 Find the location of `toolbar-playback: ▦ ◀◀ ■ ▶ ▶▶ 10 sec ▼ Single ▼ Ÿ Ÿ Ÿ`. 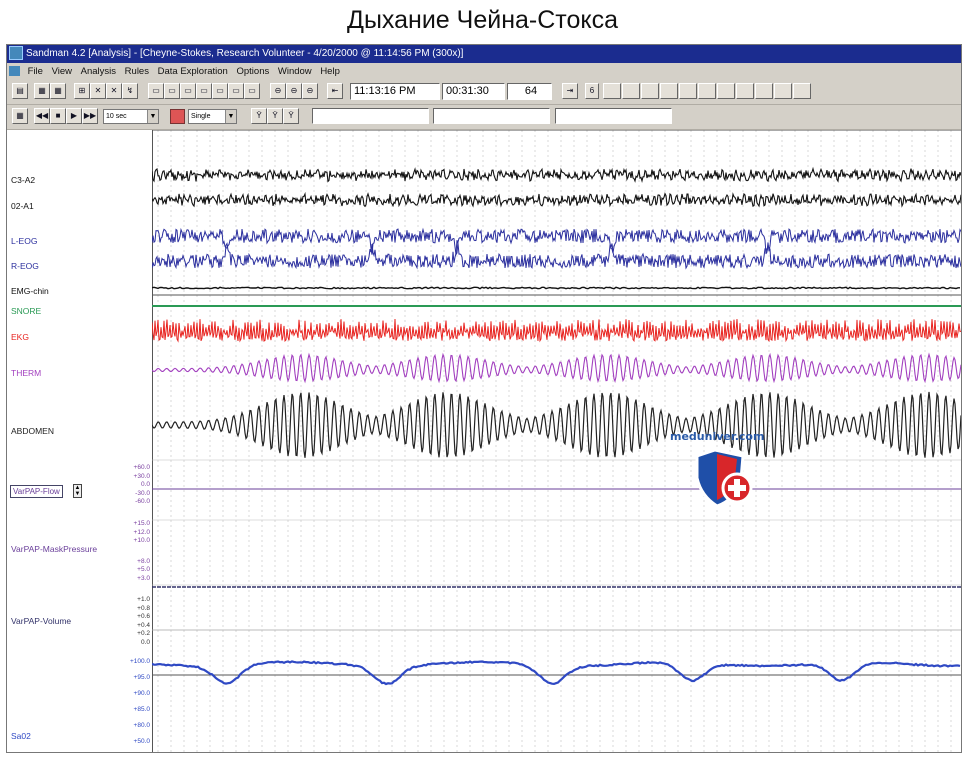

toolbar-playback: ▦ ◀◀ ■ ▶ ▶▶ 10 sec ▼ Single ▼ Ÿ Ÿ Ÿ is located at coordinates (484, 117).